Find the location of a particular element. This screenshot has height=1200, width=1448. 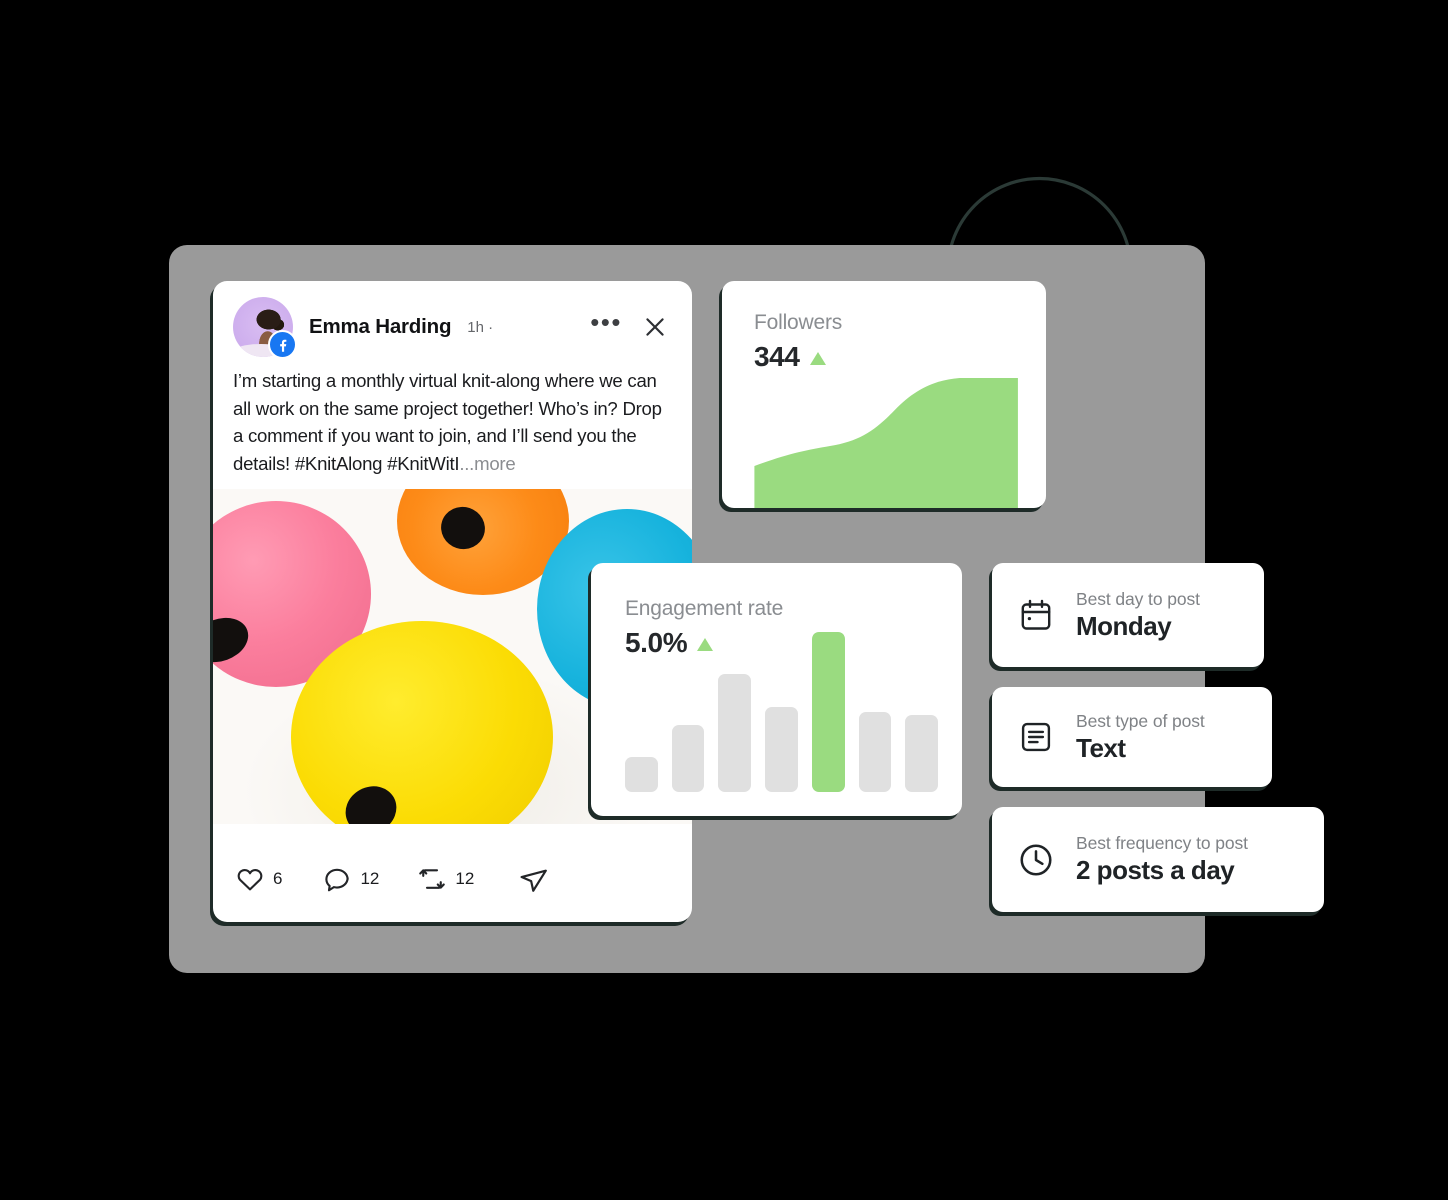

share-button is located at coordinates (533, 879).